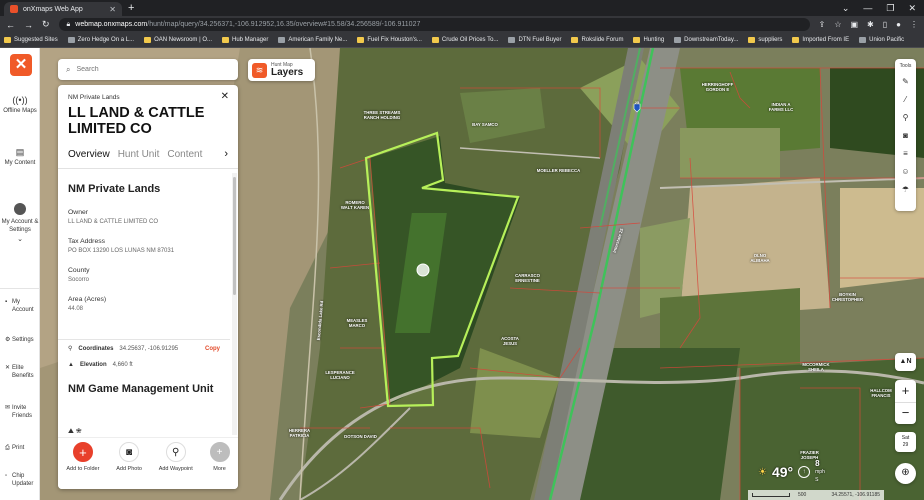  What do you see at coordinates (20, 225) in the screenshot?
I see `nav-my-account-settings: My Account & Settings ⌄` at bounding box center [20, 225].